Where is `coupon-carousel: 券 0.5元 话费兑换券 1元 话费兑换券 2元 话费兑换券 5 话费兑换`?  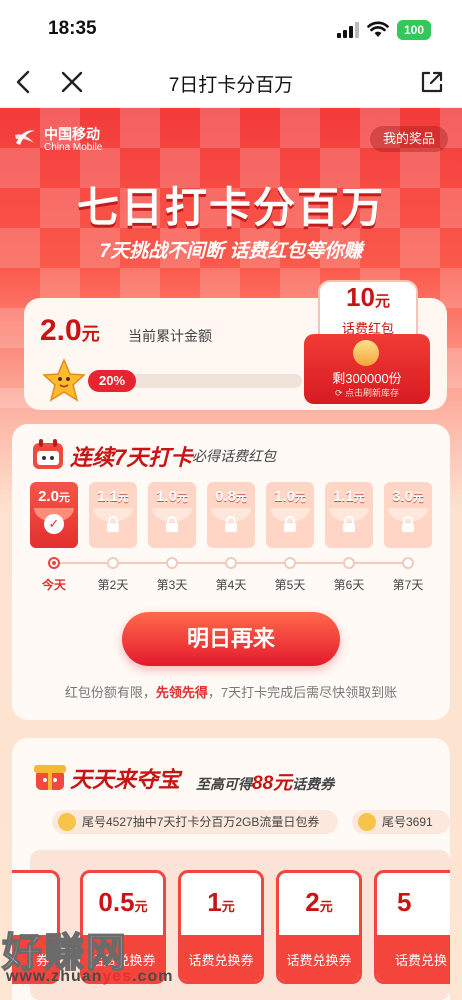
coupon-carousel: 券 0.5元 话费兑换券 1元 话费兑换券 2元 话费兑换券 5 话费兑换 is located at coordinates (231, 925).